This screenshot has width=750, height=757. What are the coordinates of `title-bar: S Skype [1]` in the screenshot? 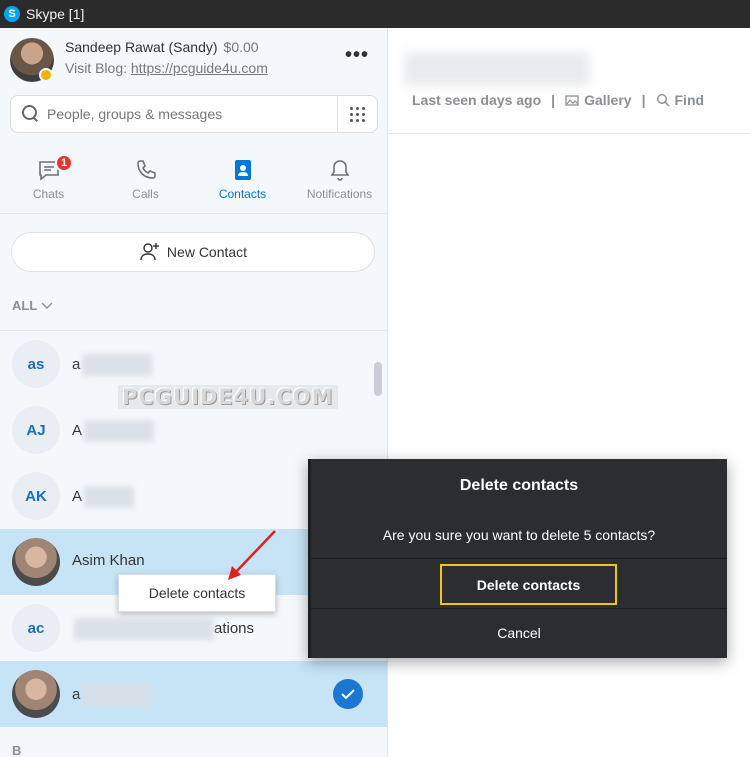 It's located at (375, 14).